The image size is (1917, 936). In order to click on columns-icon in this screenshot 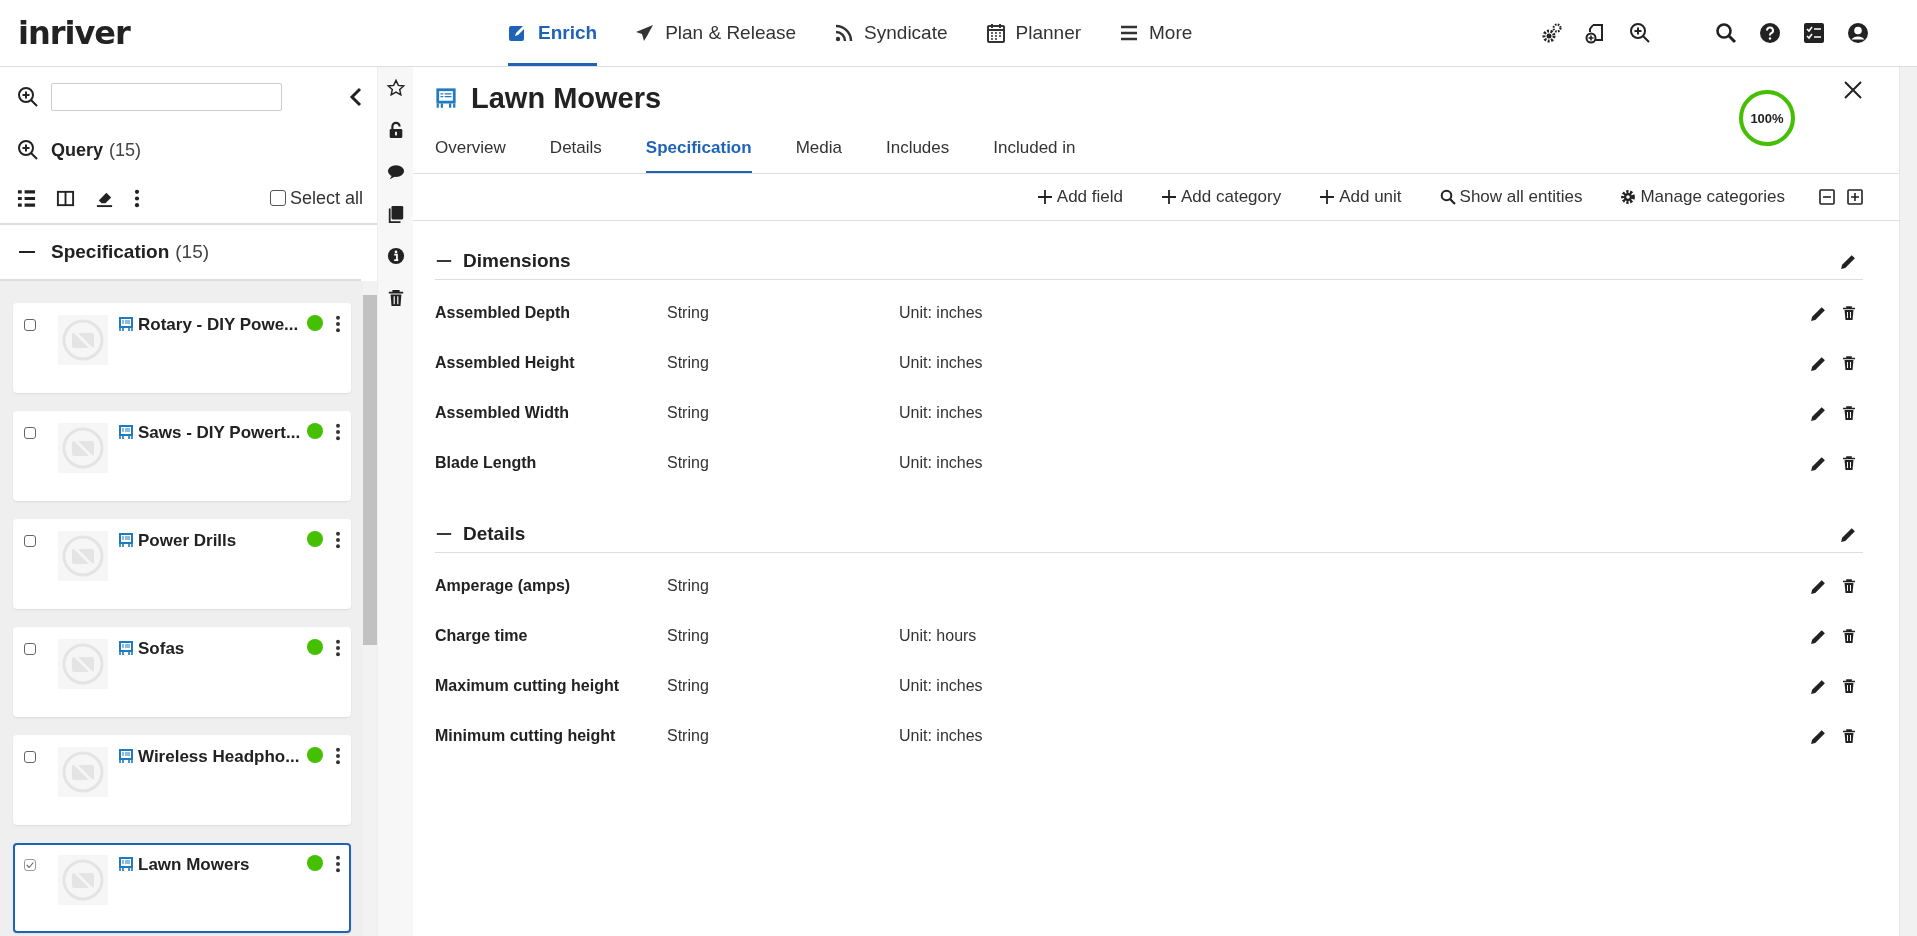, I will do `click(65, 198)`.